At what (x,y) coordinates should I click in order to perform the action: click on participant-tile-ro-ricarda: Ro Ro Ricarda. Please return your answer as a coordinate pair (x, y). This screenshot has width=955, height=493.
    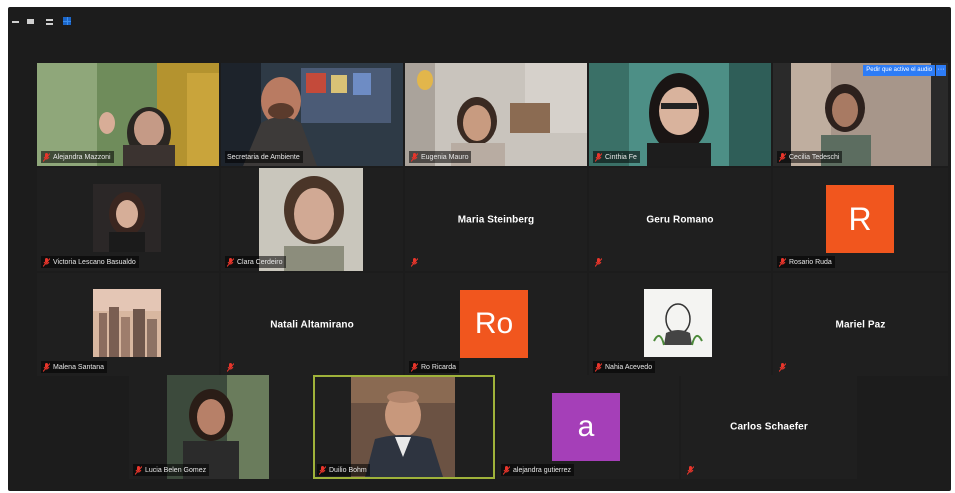
    Looking at the image, I should click on (496, 324).